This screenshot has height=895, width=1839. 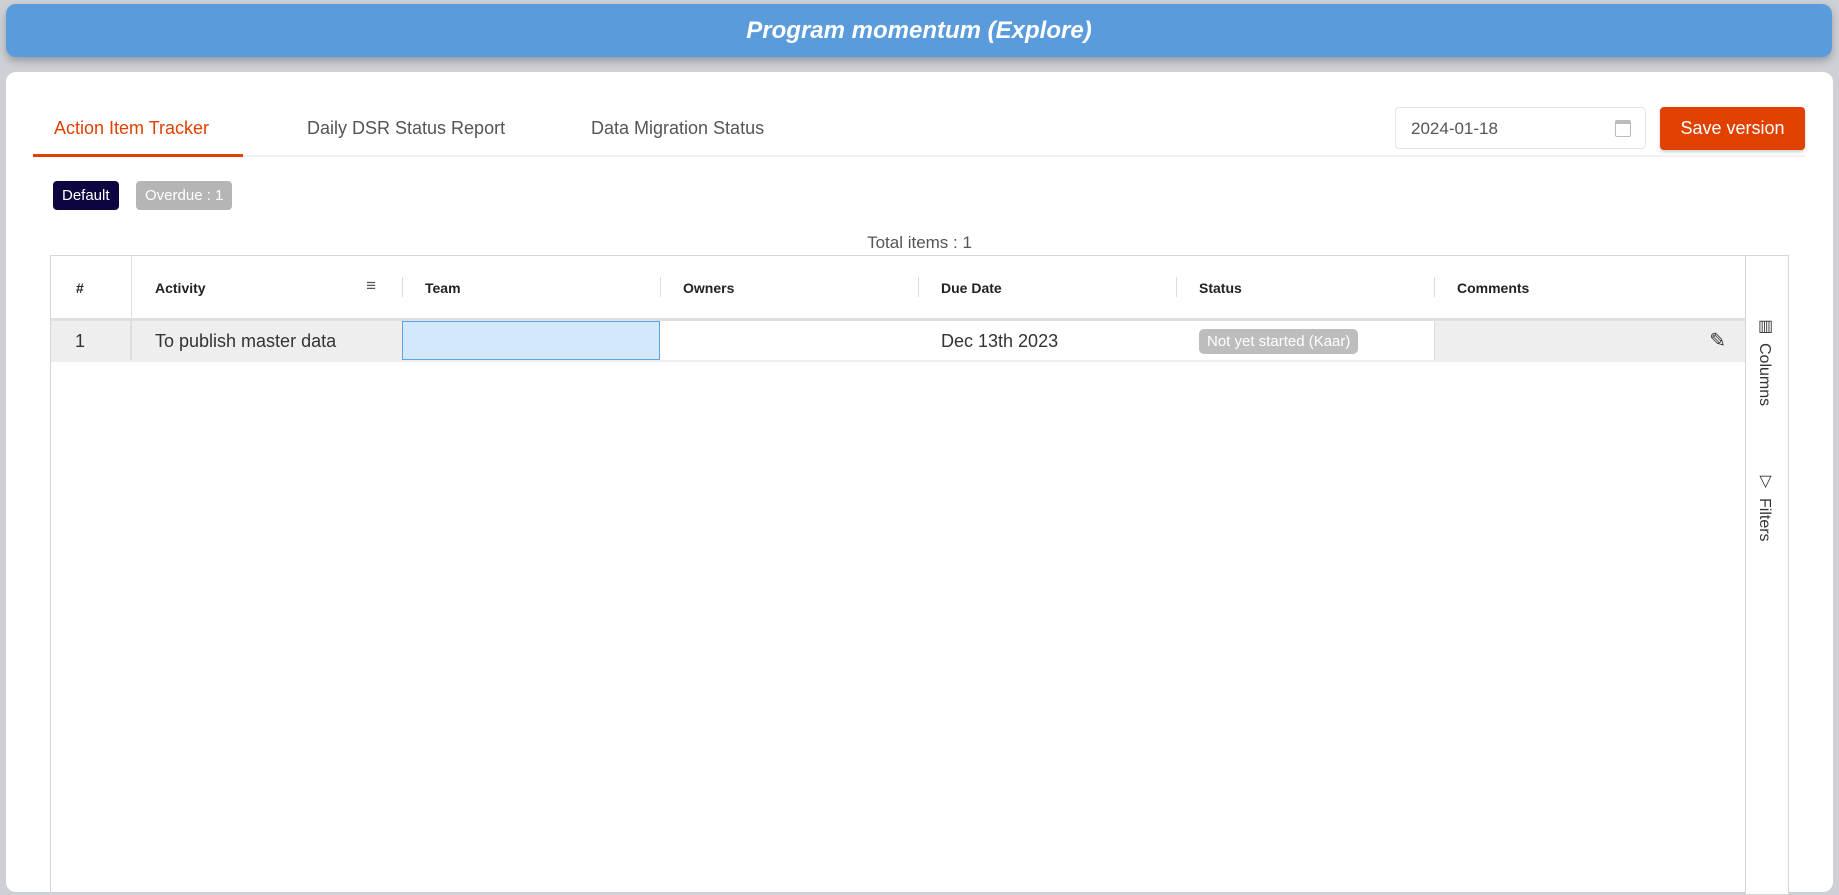 I want to click on cell-number: 1, so click(x=91, y=340).